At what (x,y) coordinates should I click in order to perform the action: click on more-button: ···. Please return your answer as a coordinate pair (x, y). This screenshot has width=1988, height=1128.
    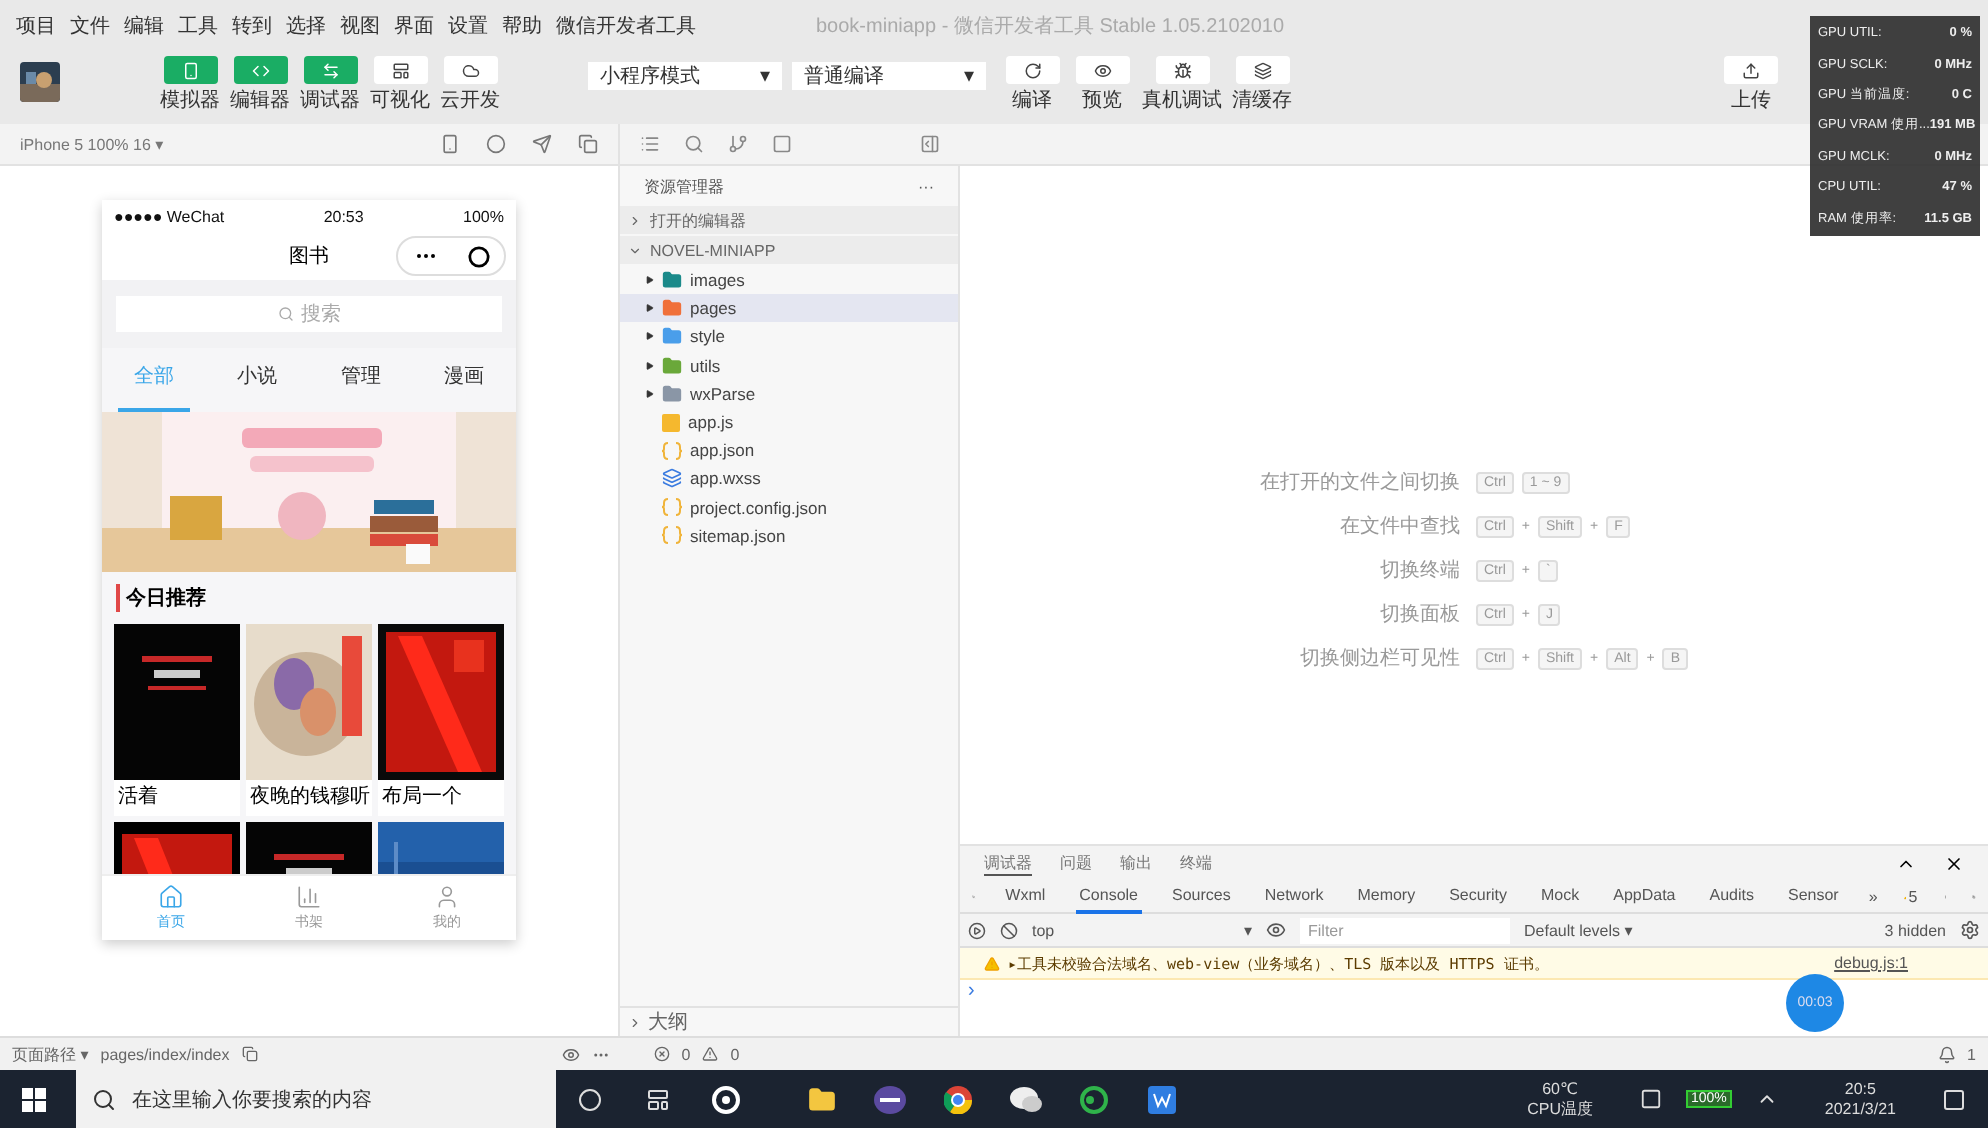
    Looking at the image, I should click on (926, 186).